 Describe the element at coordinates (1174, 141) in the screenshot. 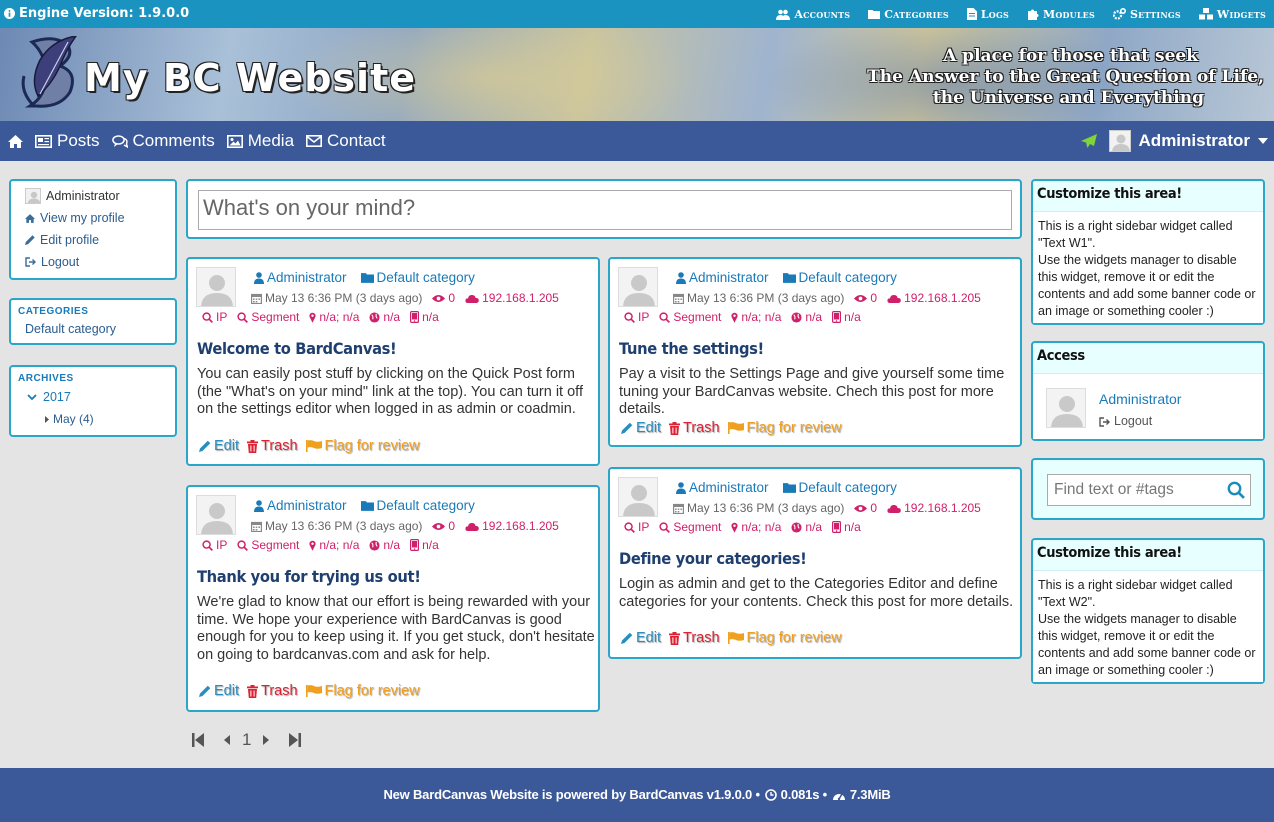

I see `user-menu: Administrator` at that location.